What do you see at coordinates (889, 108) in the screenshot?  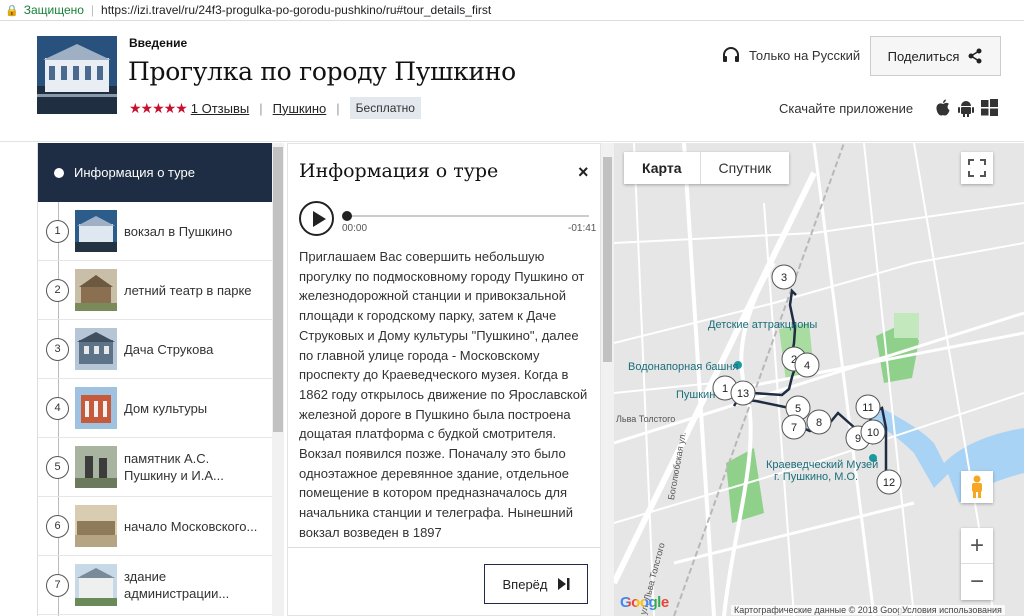 I see `download-app: Скачайте приложение` at bounding box center [889, 108].